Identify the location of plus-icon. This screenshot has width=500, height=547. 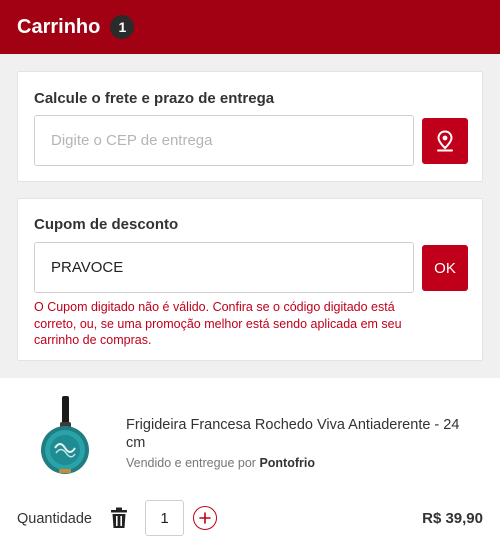
(205, 518).